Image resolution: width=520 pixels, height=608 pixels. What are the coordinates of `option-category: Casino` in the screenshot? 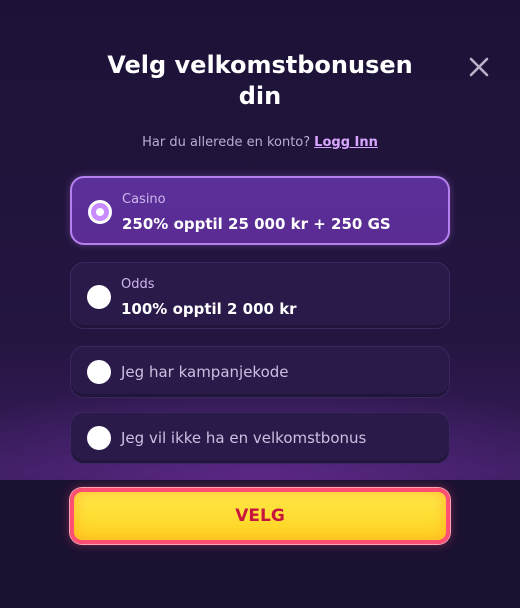 It's located at (144, 199).